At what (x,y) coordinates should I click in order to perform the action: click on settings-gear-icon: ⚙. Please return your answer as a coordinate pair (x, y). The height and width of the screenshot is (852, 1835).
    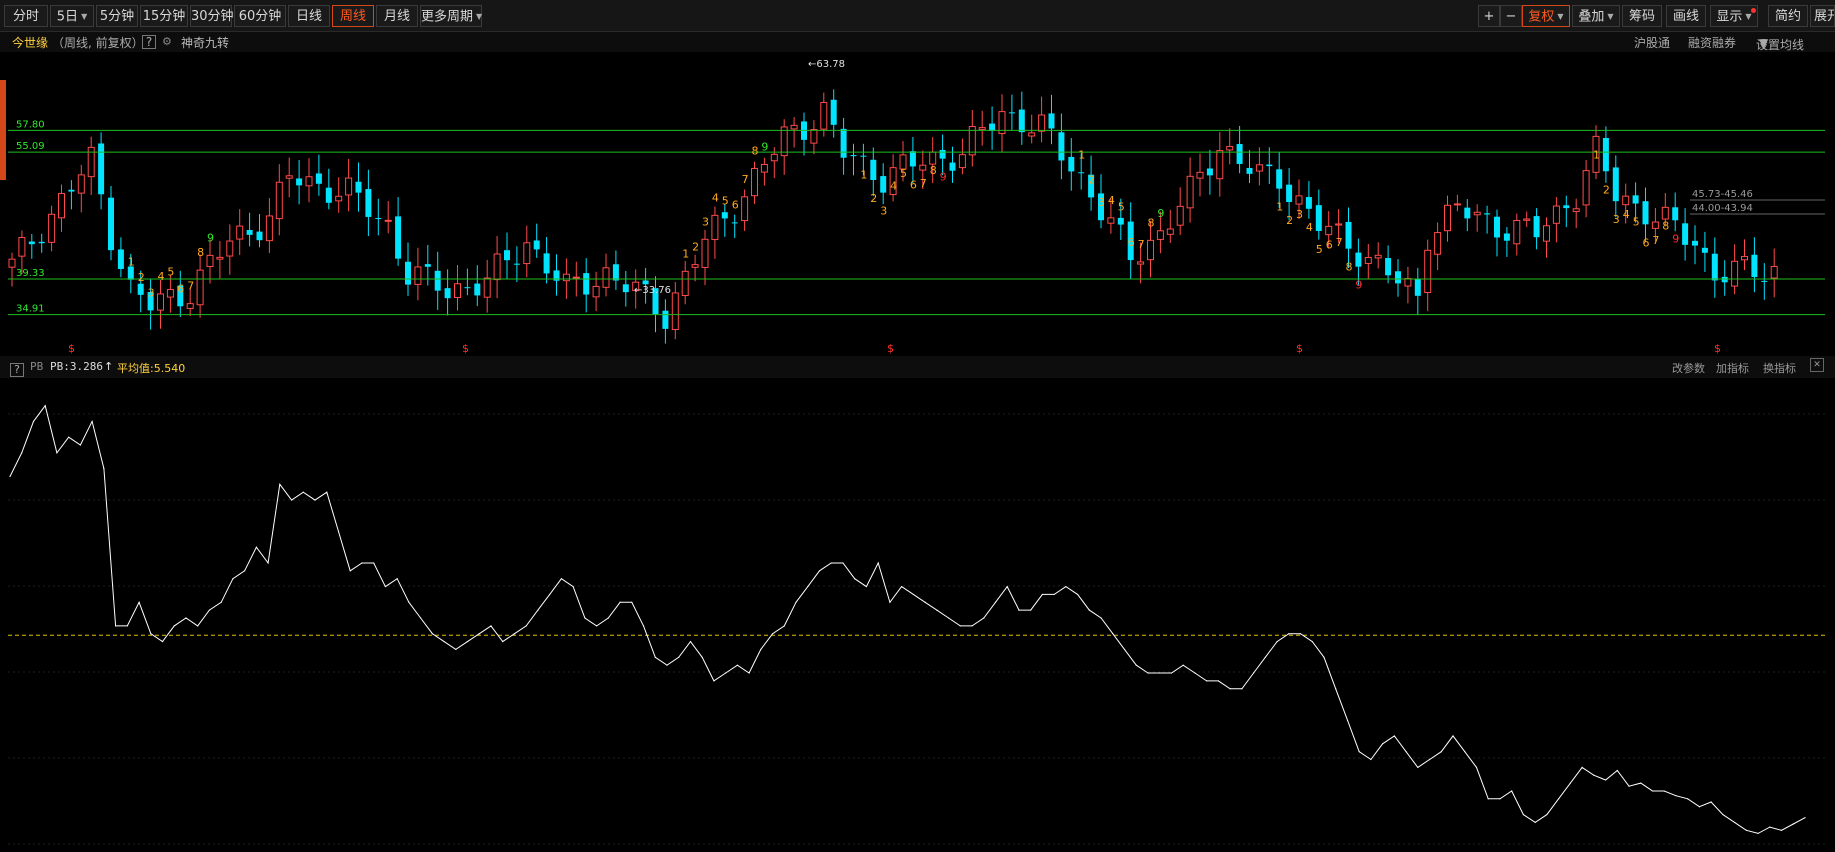
    Looking at the image, I should click on (167, 41).